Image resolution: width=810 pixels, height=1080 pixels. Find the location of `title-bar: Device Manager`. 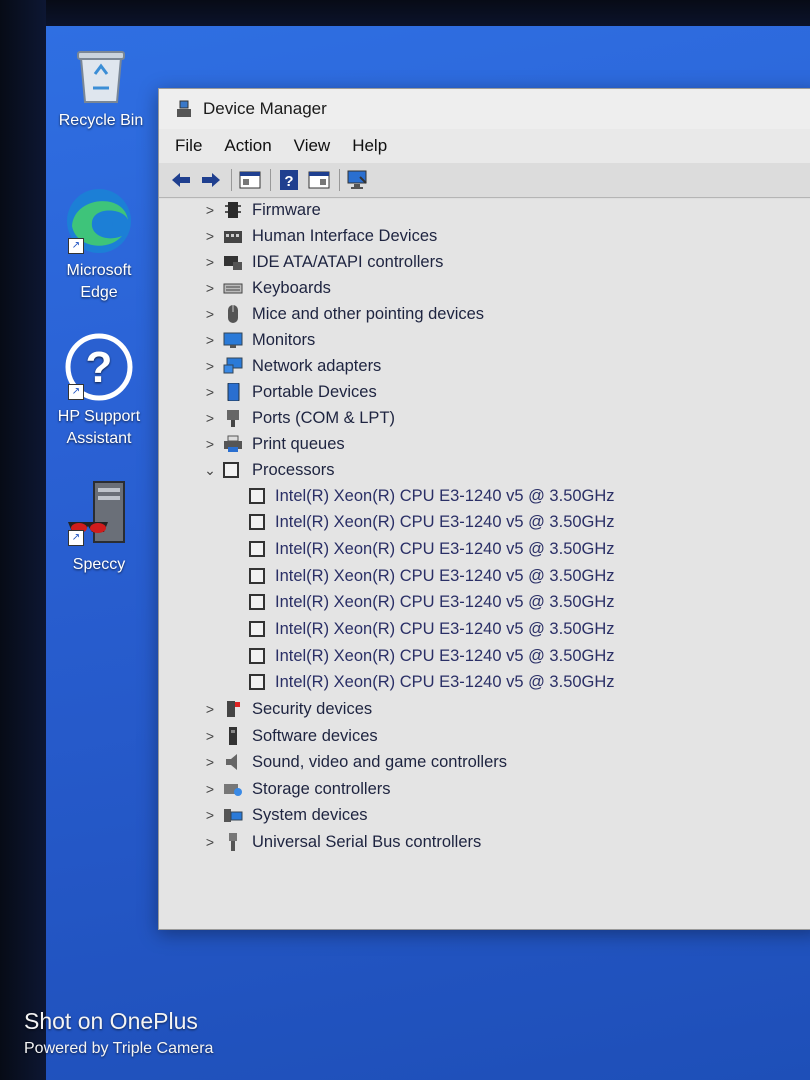

title-bar: Device Manager is located at coordinates (484, 109).